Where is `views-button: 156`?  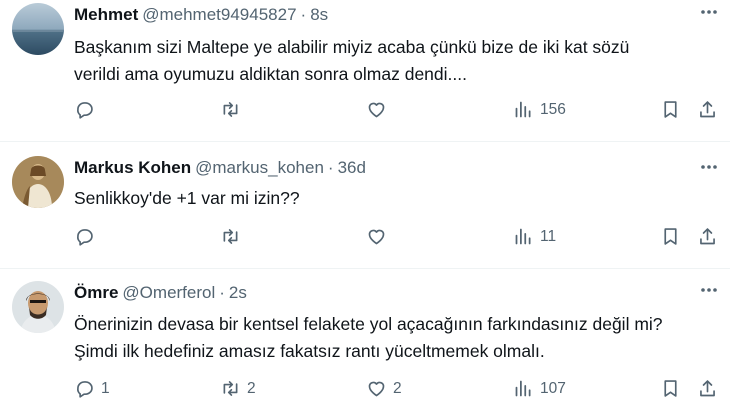
views-button: 156 is located at coordinates (539, 109).